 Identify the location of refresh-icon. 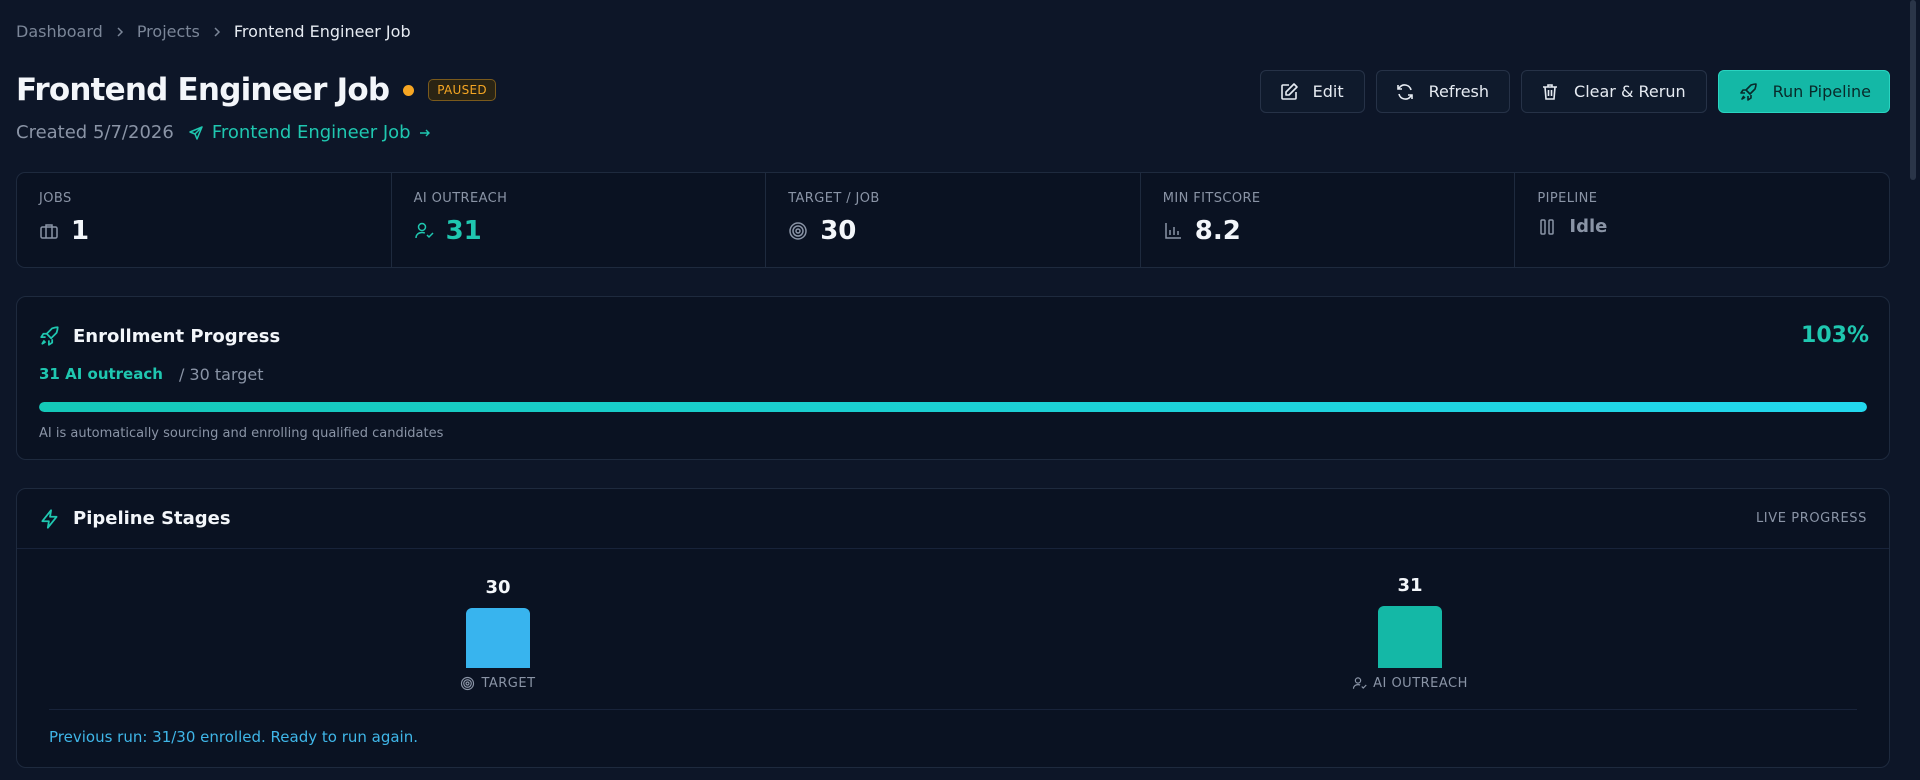
(1404, 91).